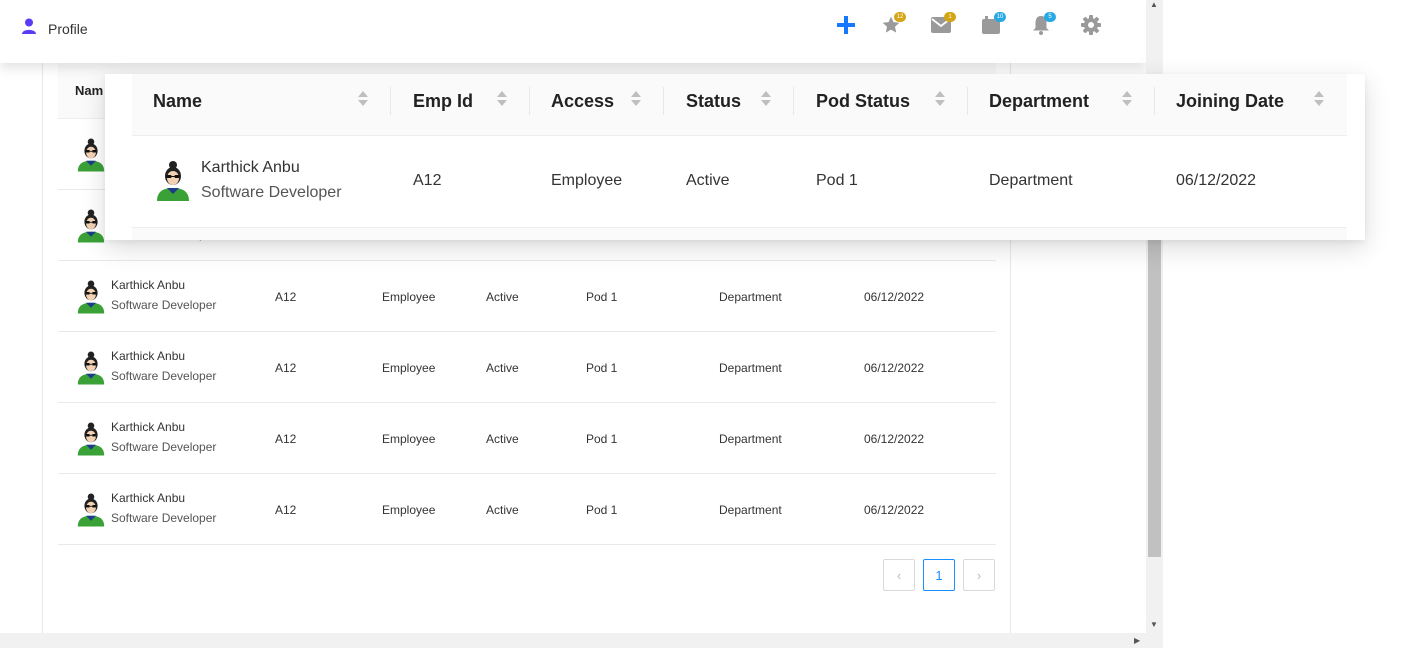  I want to click on scroll-right-icon: ▶, so click(1137, 640).